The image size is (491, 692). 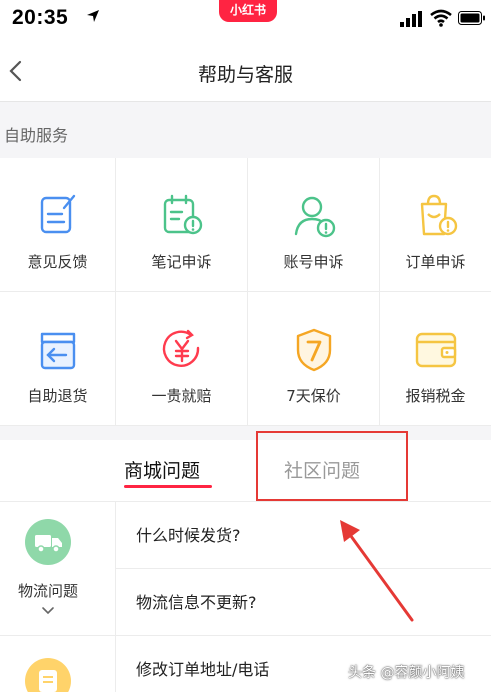 I want to click on service-item-account-appeal: 账号申诉, so click(x=314, y=225).